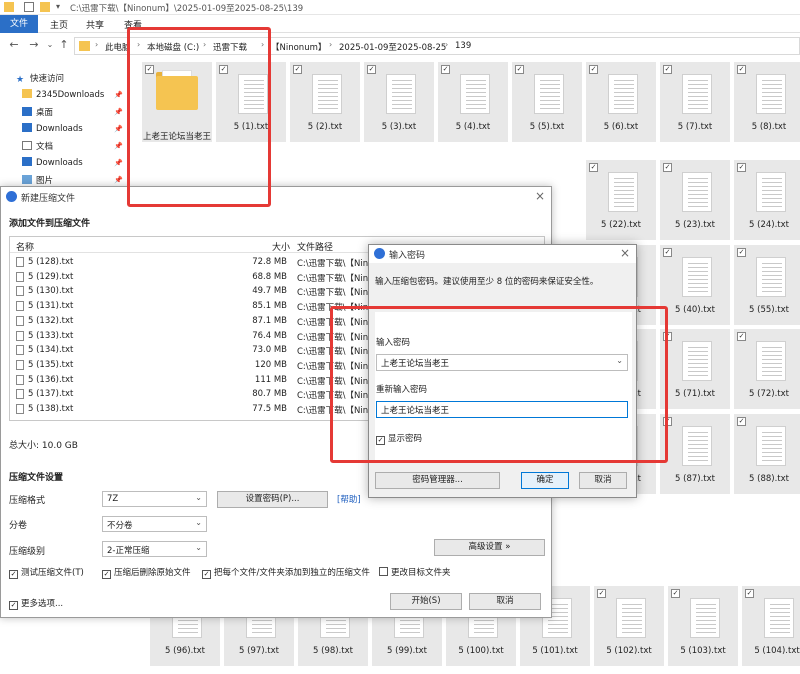  Describe the element at coordinates (46, 572) in the screenshot. I see `test-archive-checkbox: ✓ 测试压缩文件(T)` at that location.